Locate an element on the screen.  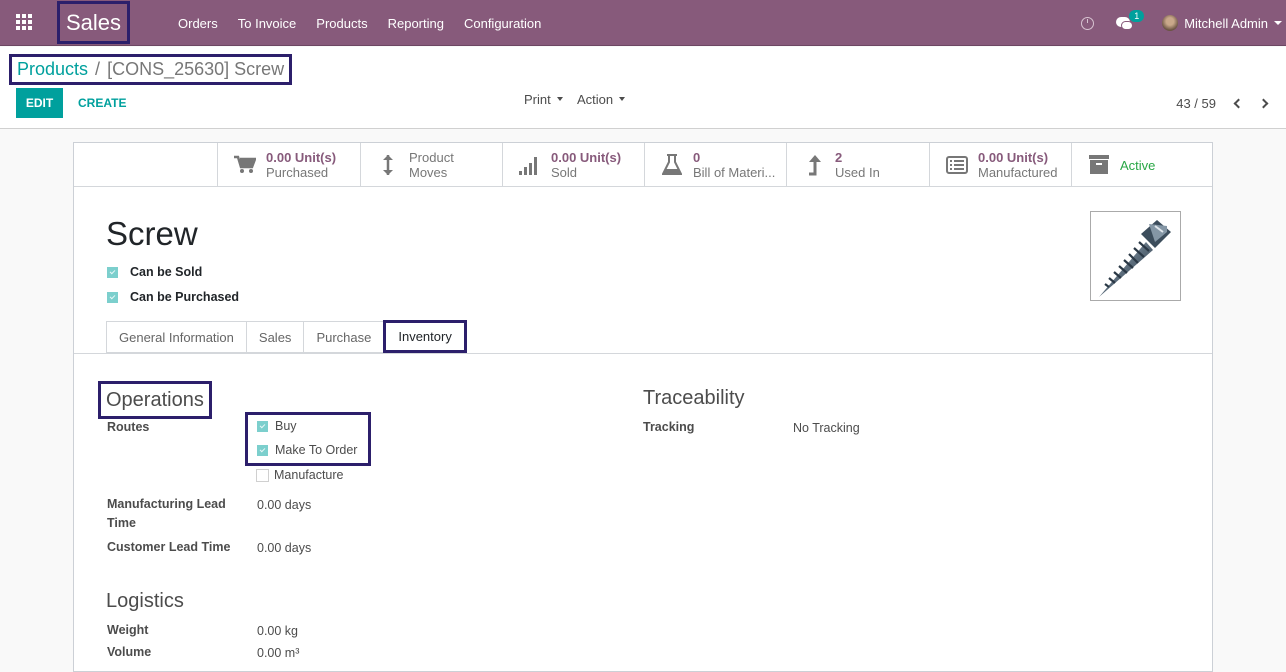
signal-bars-icon is located at coordinates (530, 165).